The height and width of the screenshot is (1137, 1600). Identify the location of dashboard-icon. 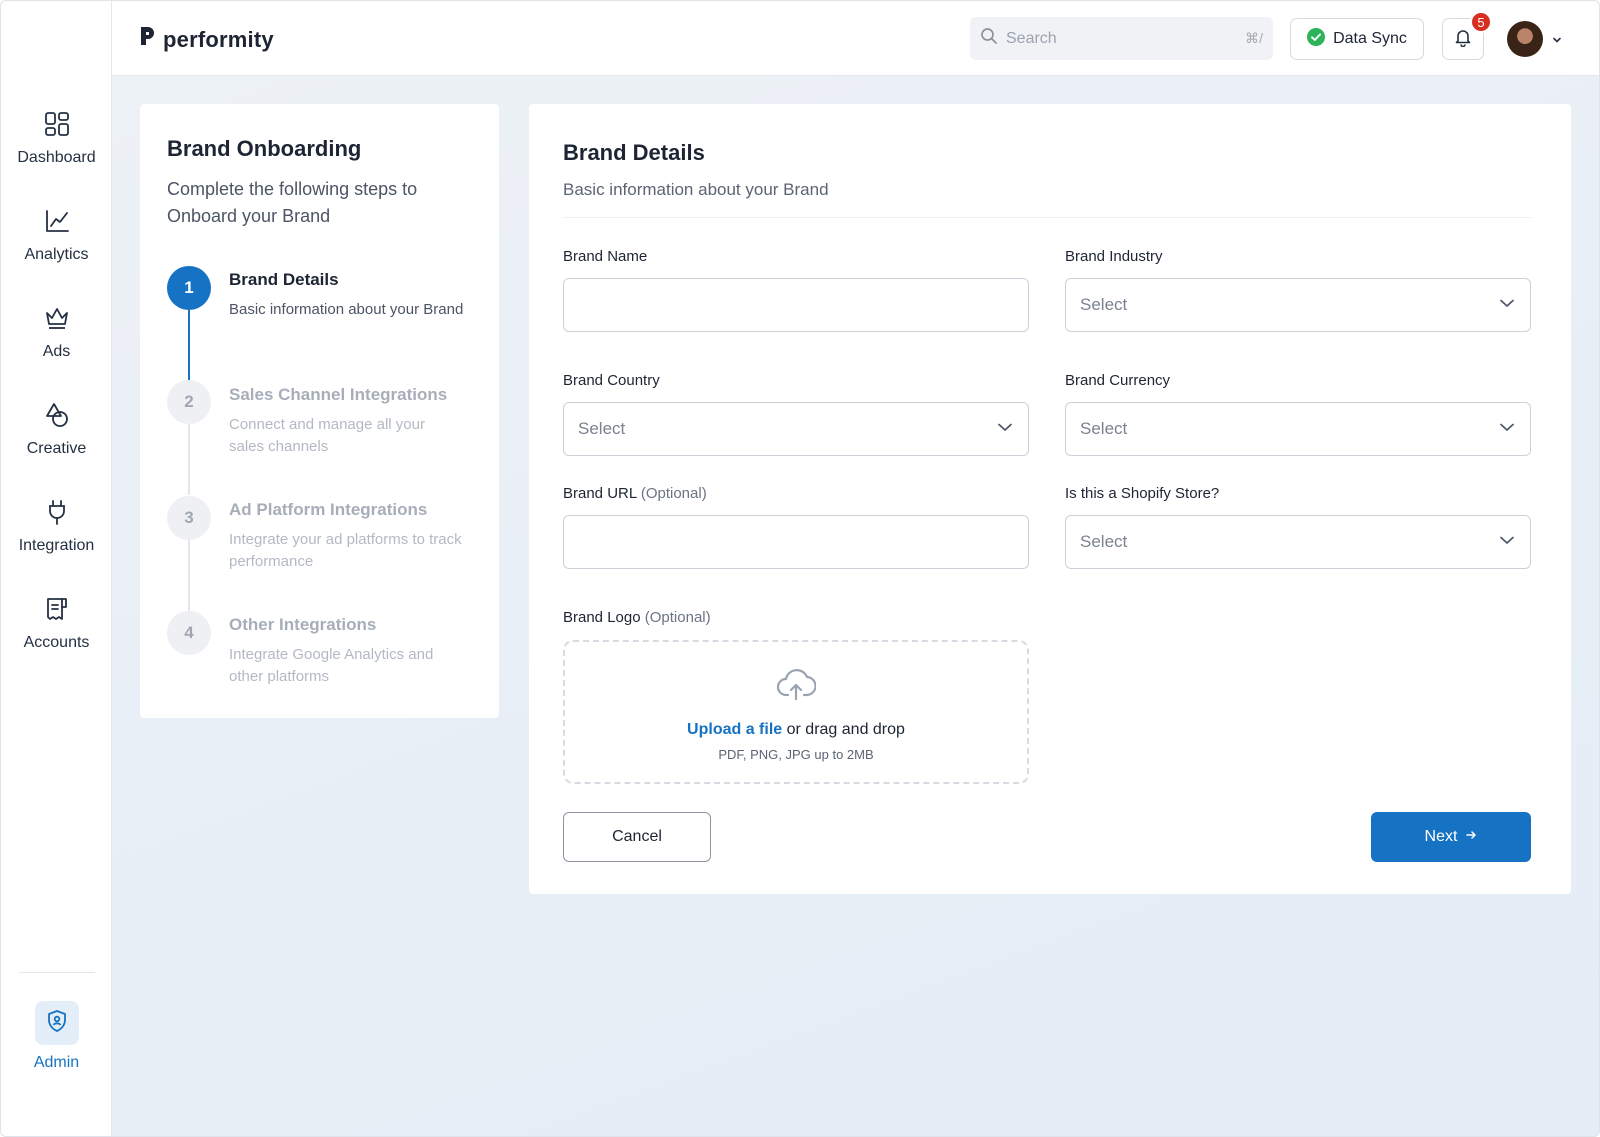
(57, 124).